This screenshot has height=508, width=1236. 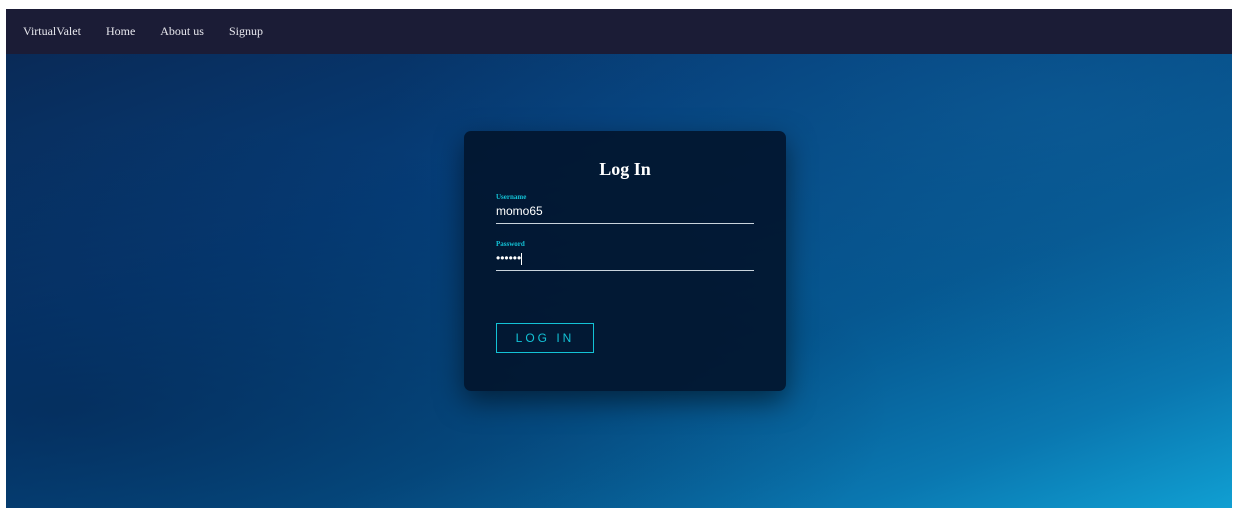 I want to click on navbar: VirtualValet Home About us Signup, so click(x=619, y=31).